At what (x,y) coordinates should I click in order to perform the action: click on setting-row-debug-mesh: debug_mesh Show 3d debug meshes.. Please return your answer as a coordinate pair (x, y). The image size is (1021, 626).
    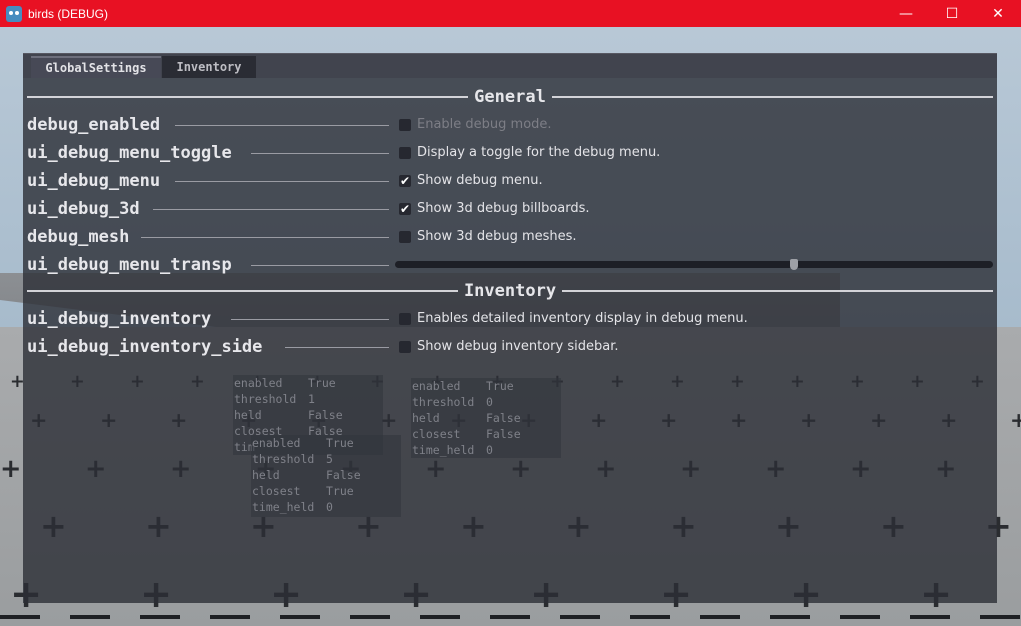
    Looking at the image, I should click on (510, 237).